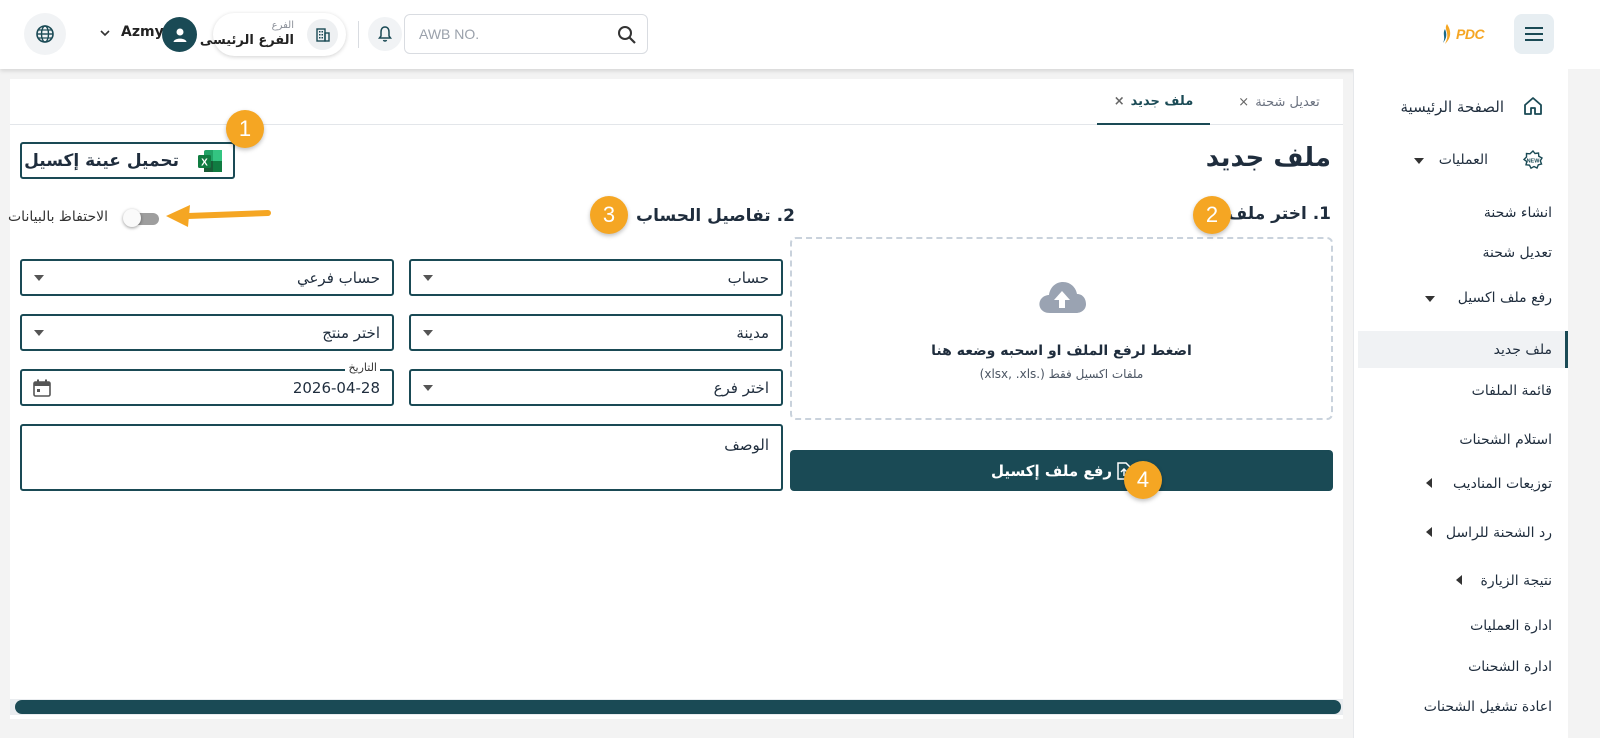  I want to click on sidebar-item-edit-shipment: تعديل شحنة, so click(1517, 253).